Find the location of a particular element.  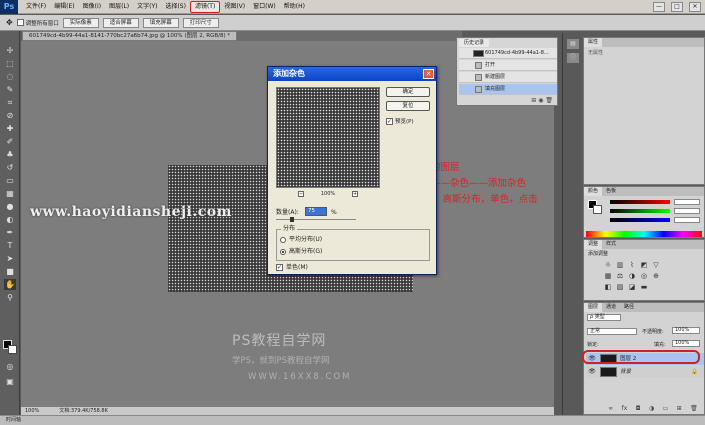

blue-value is located at coordinates (687, 220).